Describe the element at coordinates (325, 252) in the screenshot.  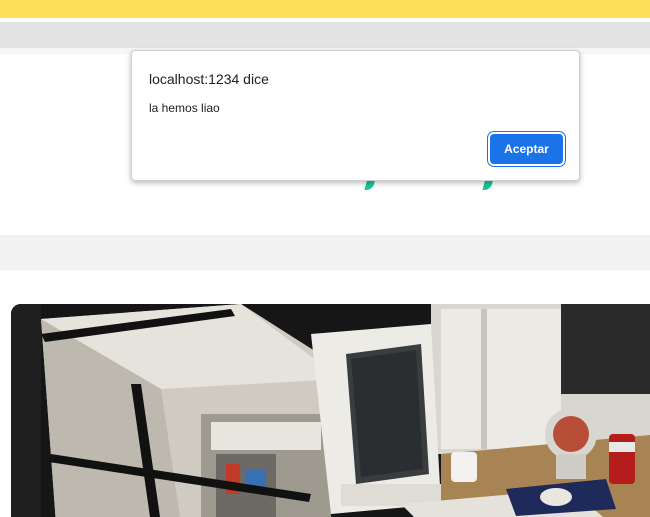
I see `section-separator` at that location.